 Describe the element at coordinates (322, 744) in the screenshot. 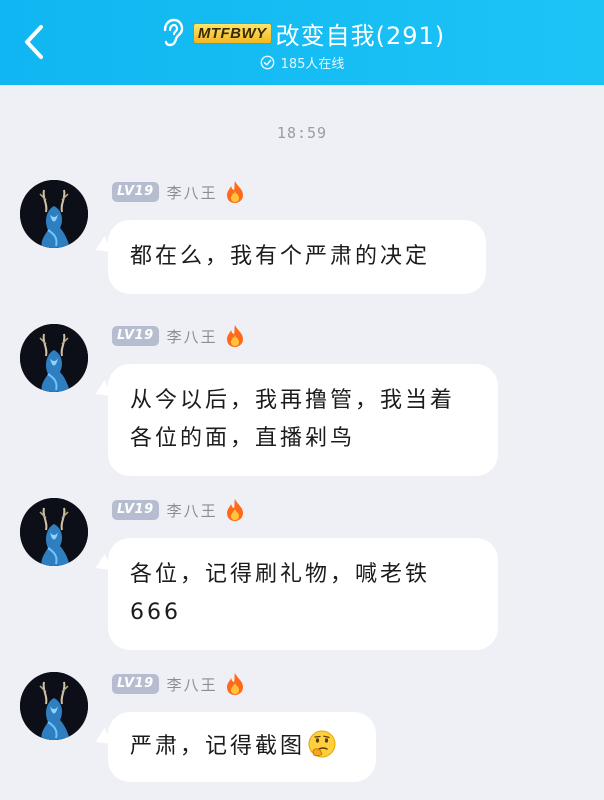

I see `thinking-face-icon` at that location.